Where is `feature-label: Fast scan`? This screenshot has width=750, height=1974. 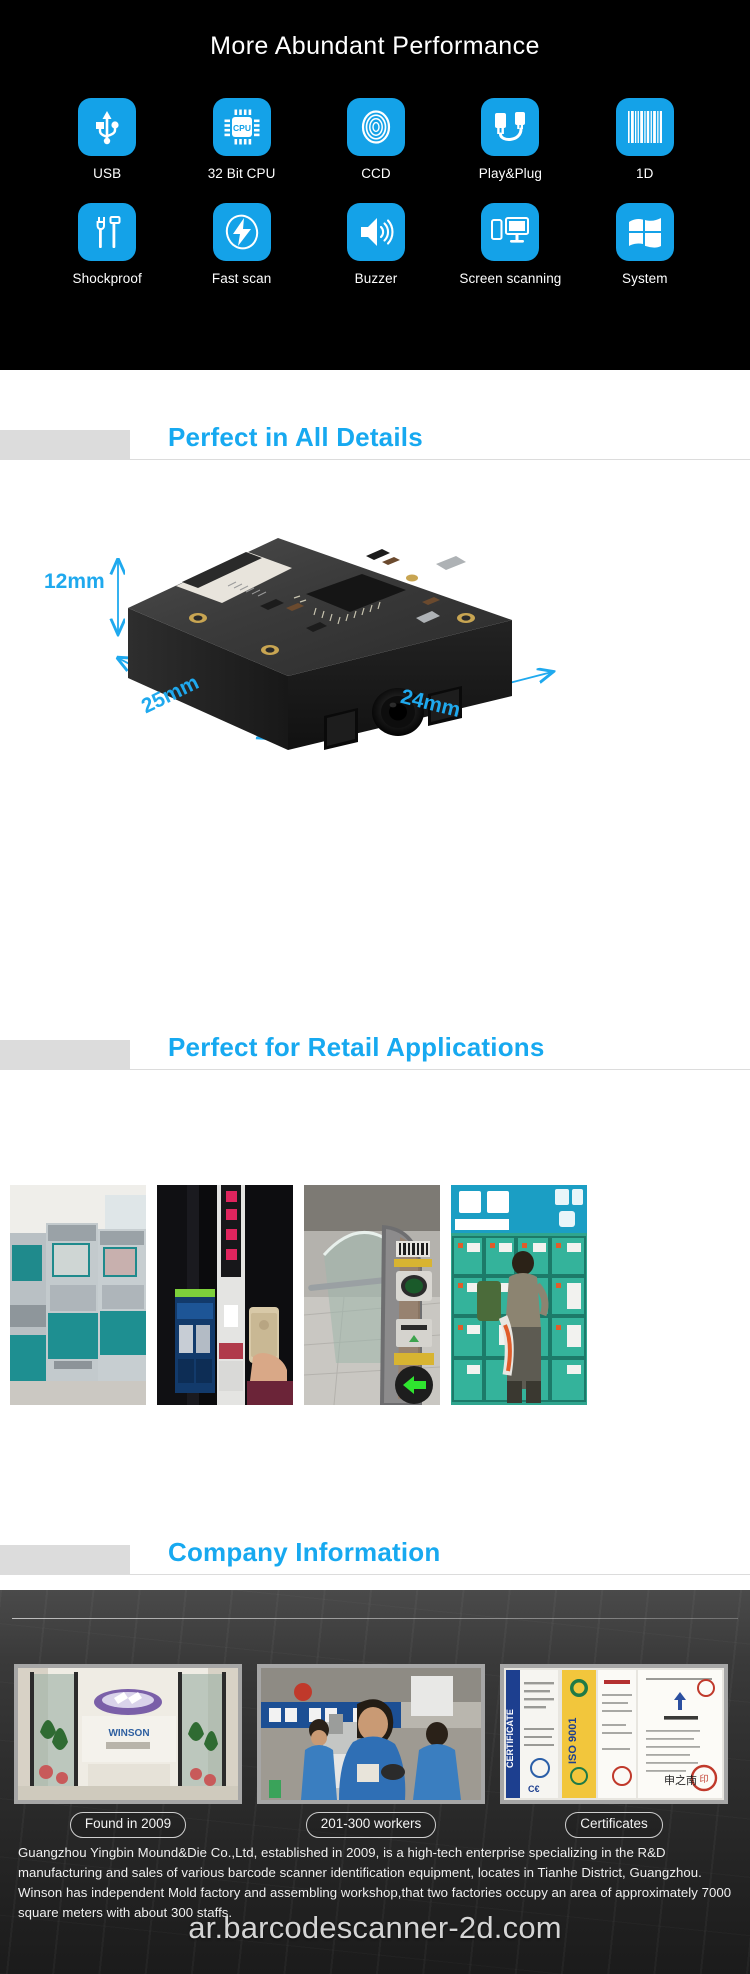 feature-label: Fast scan is located at coordinates (241, 278).